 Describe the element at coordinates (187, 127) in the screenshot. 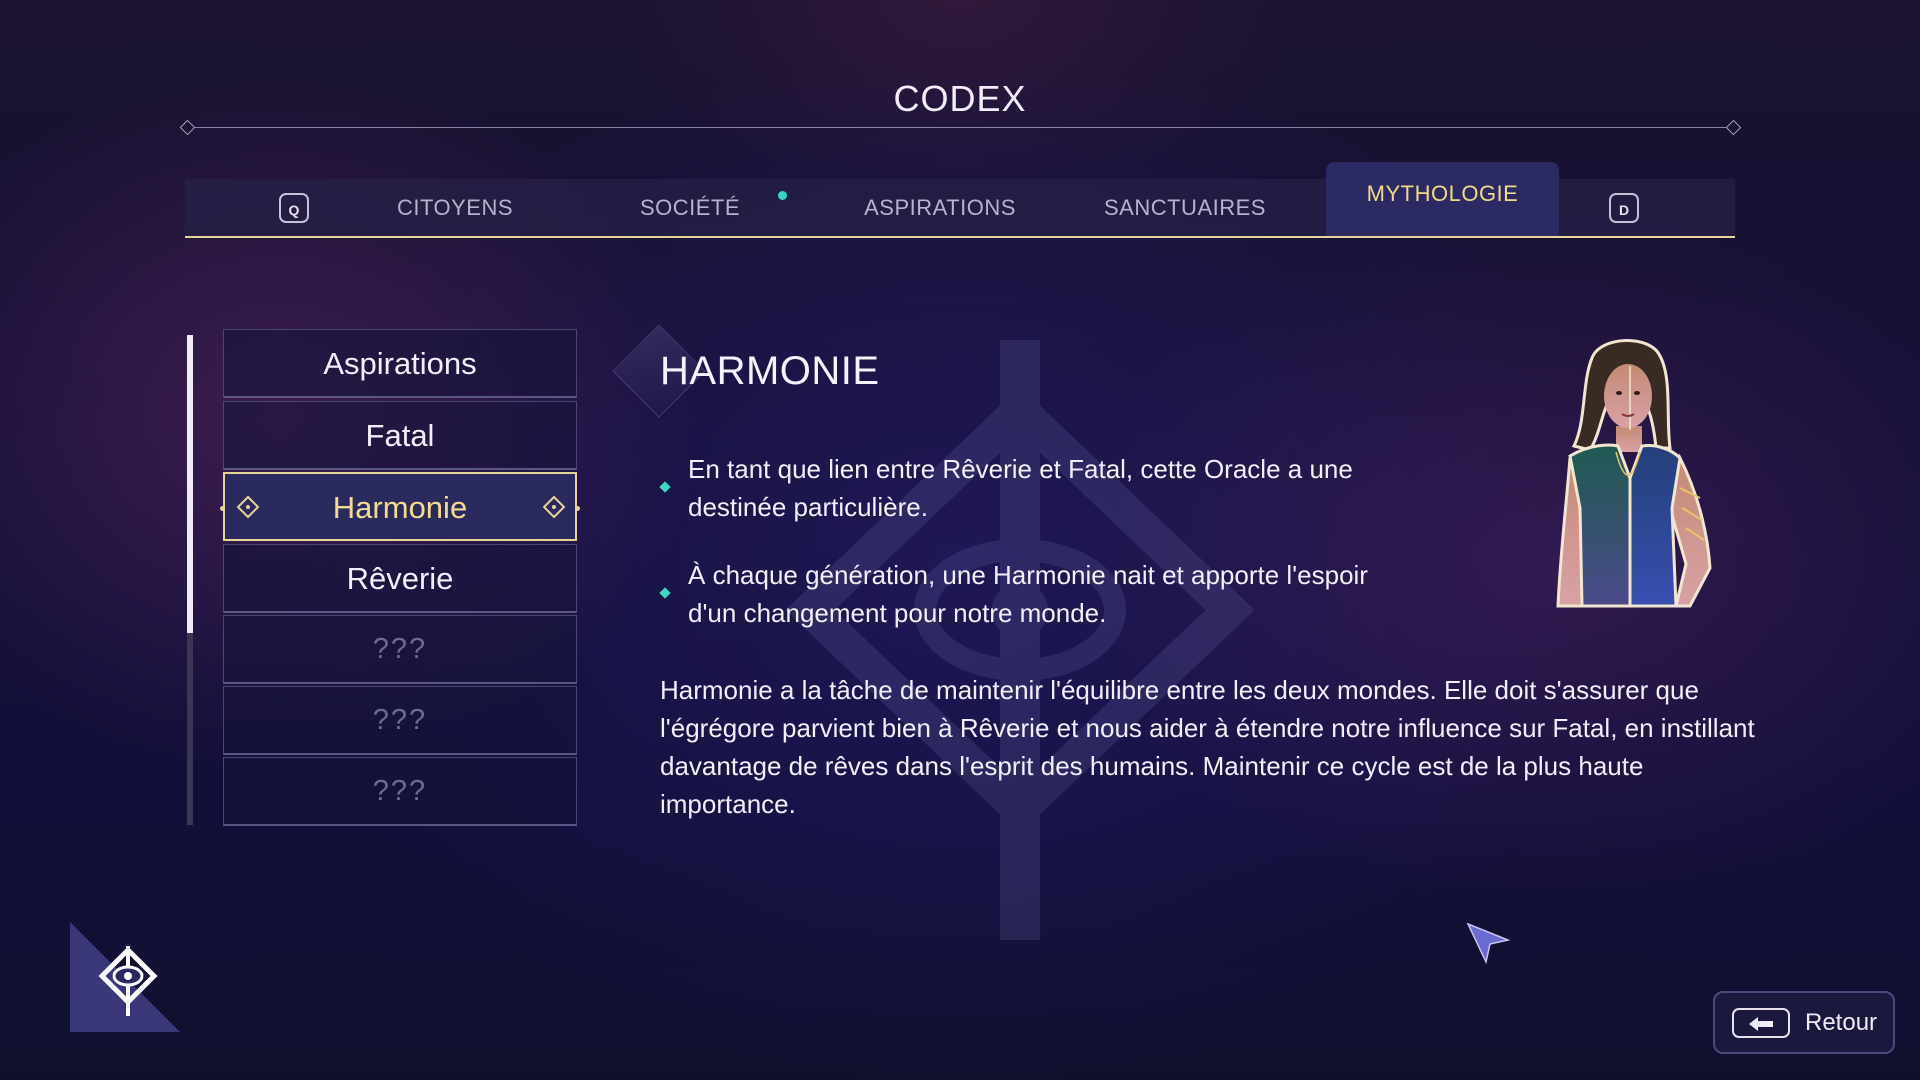

I see `divider-diamond-left` at that location.